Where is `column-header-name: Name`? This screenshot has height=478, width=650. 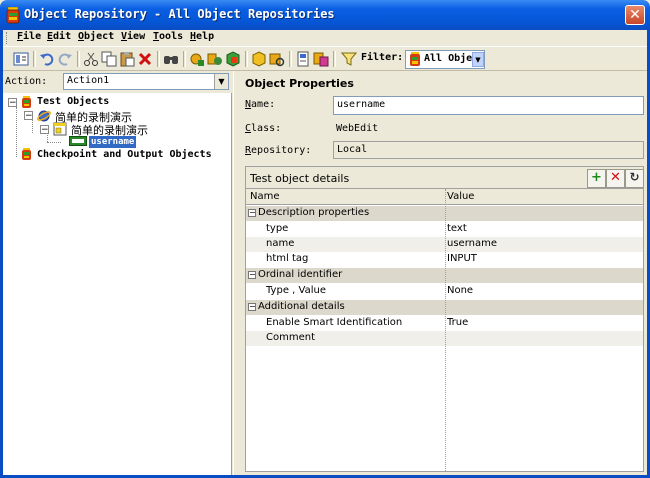
column-header-name: Name is located at coordinates (265, 196).